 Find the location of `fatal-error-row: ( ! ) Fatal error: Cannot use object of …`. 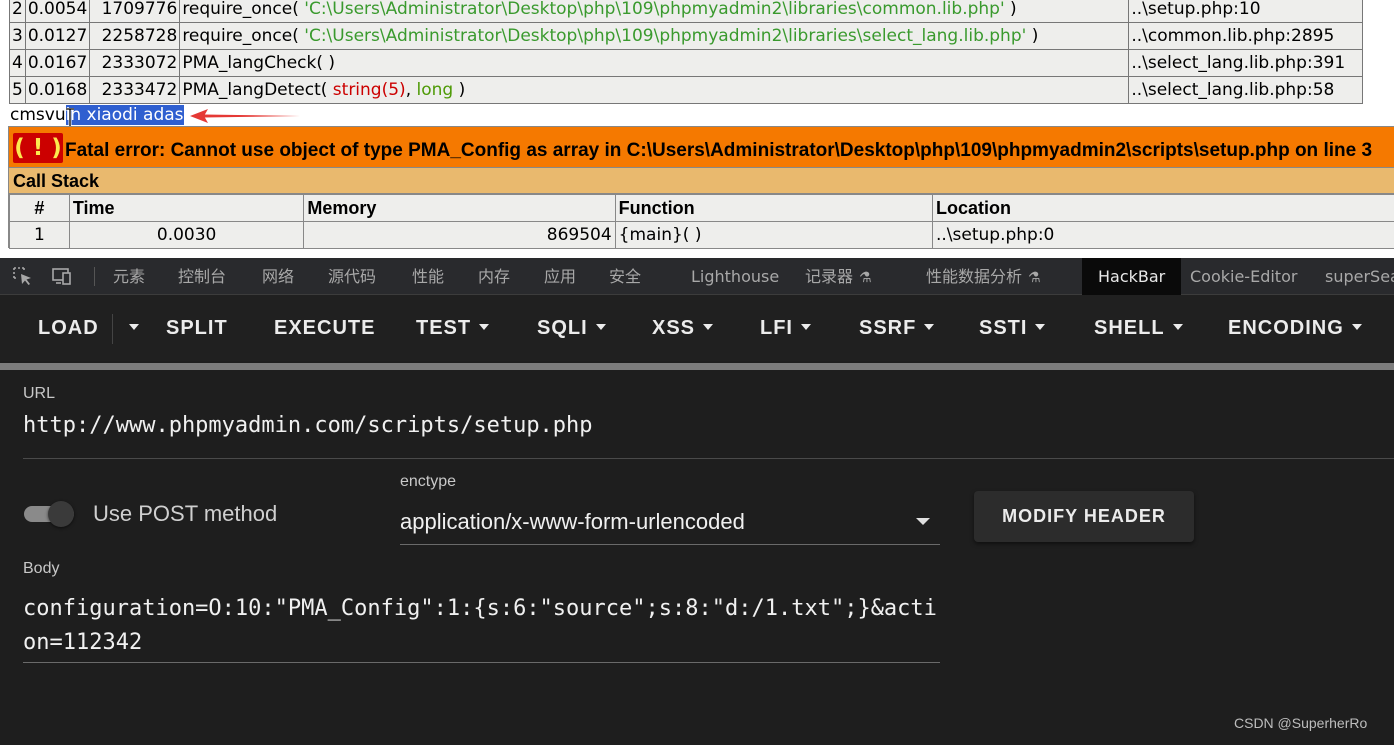

fatal-error-row: ( ! ) Fatal error: Cannot use object of … is located at coordinates (701, 147).